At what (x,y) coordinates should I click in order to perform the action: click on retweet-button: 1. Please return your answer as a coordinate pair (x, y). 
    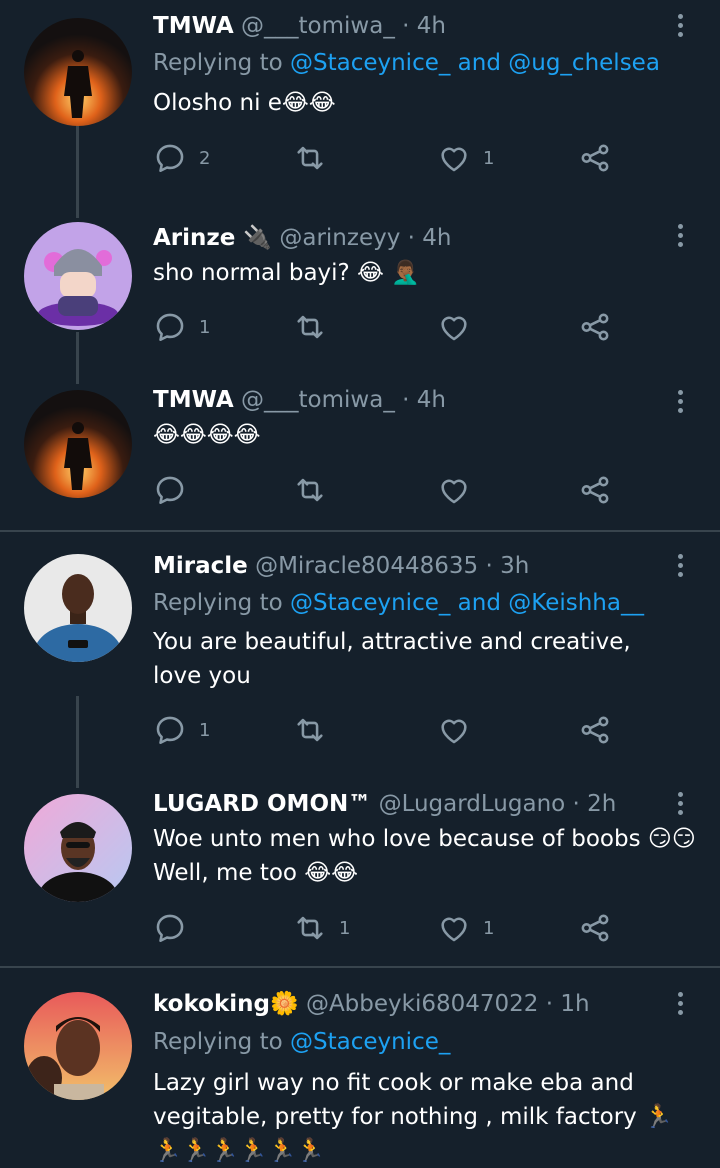
    Looking at the image, I should click on (321, 928).